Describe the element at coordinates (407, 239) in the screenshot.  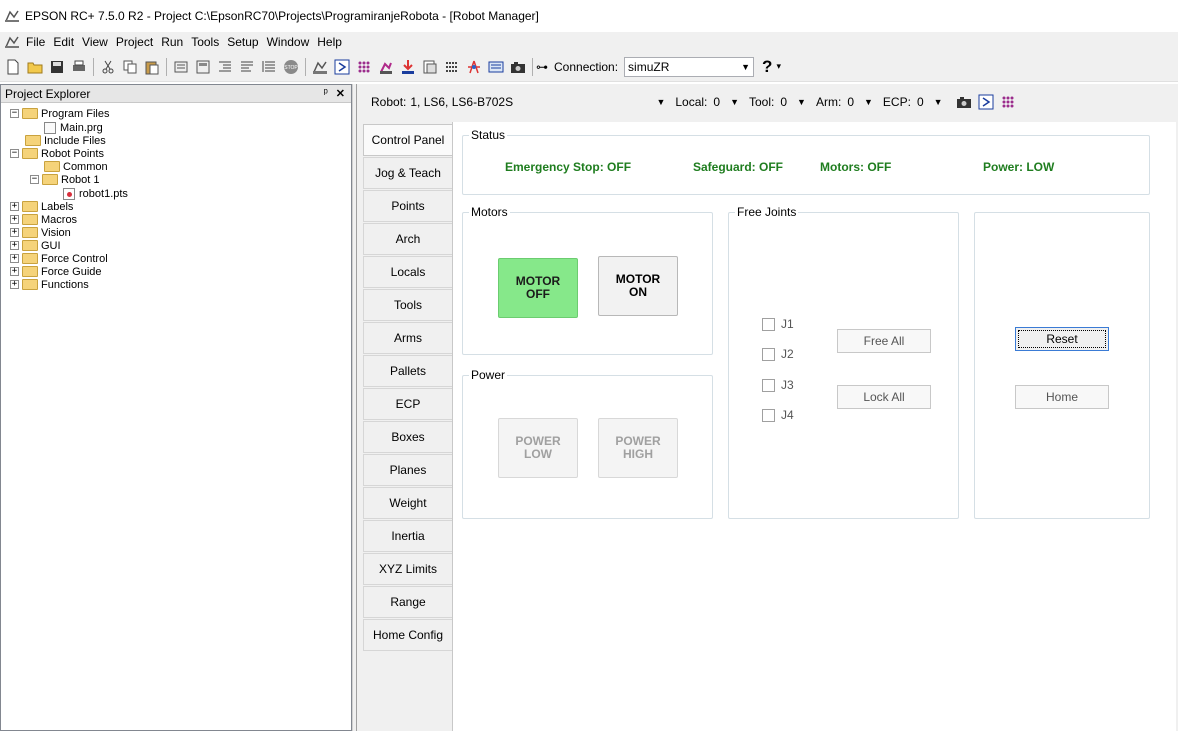
I see `tab-arch: Arch` at that location.